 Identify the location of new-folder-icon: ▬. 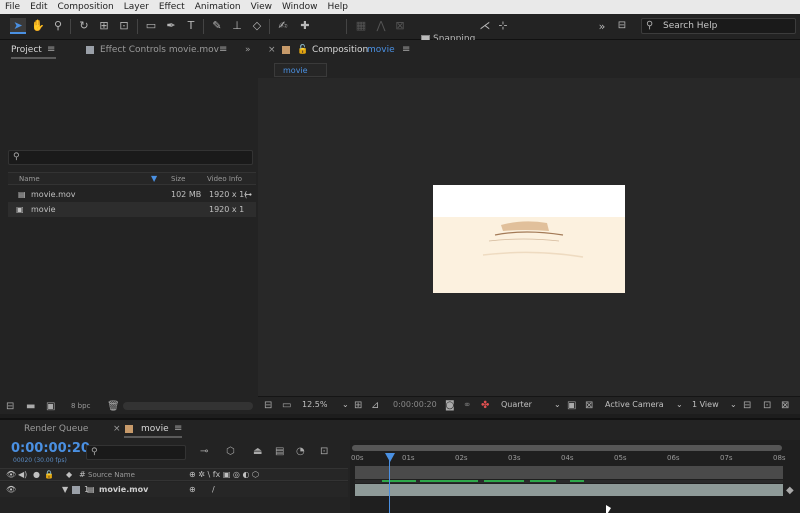
(30, 406).